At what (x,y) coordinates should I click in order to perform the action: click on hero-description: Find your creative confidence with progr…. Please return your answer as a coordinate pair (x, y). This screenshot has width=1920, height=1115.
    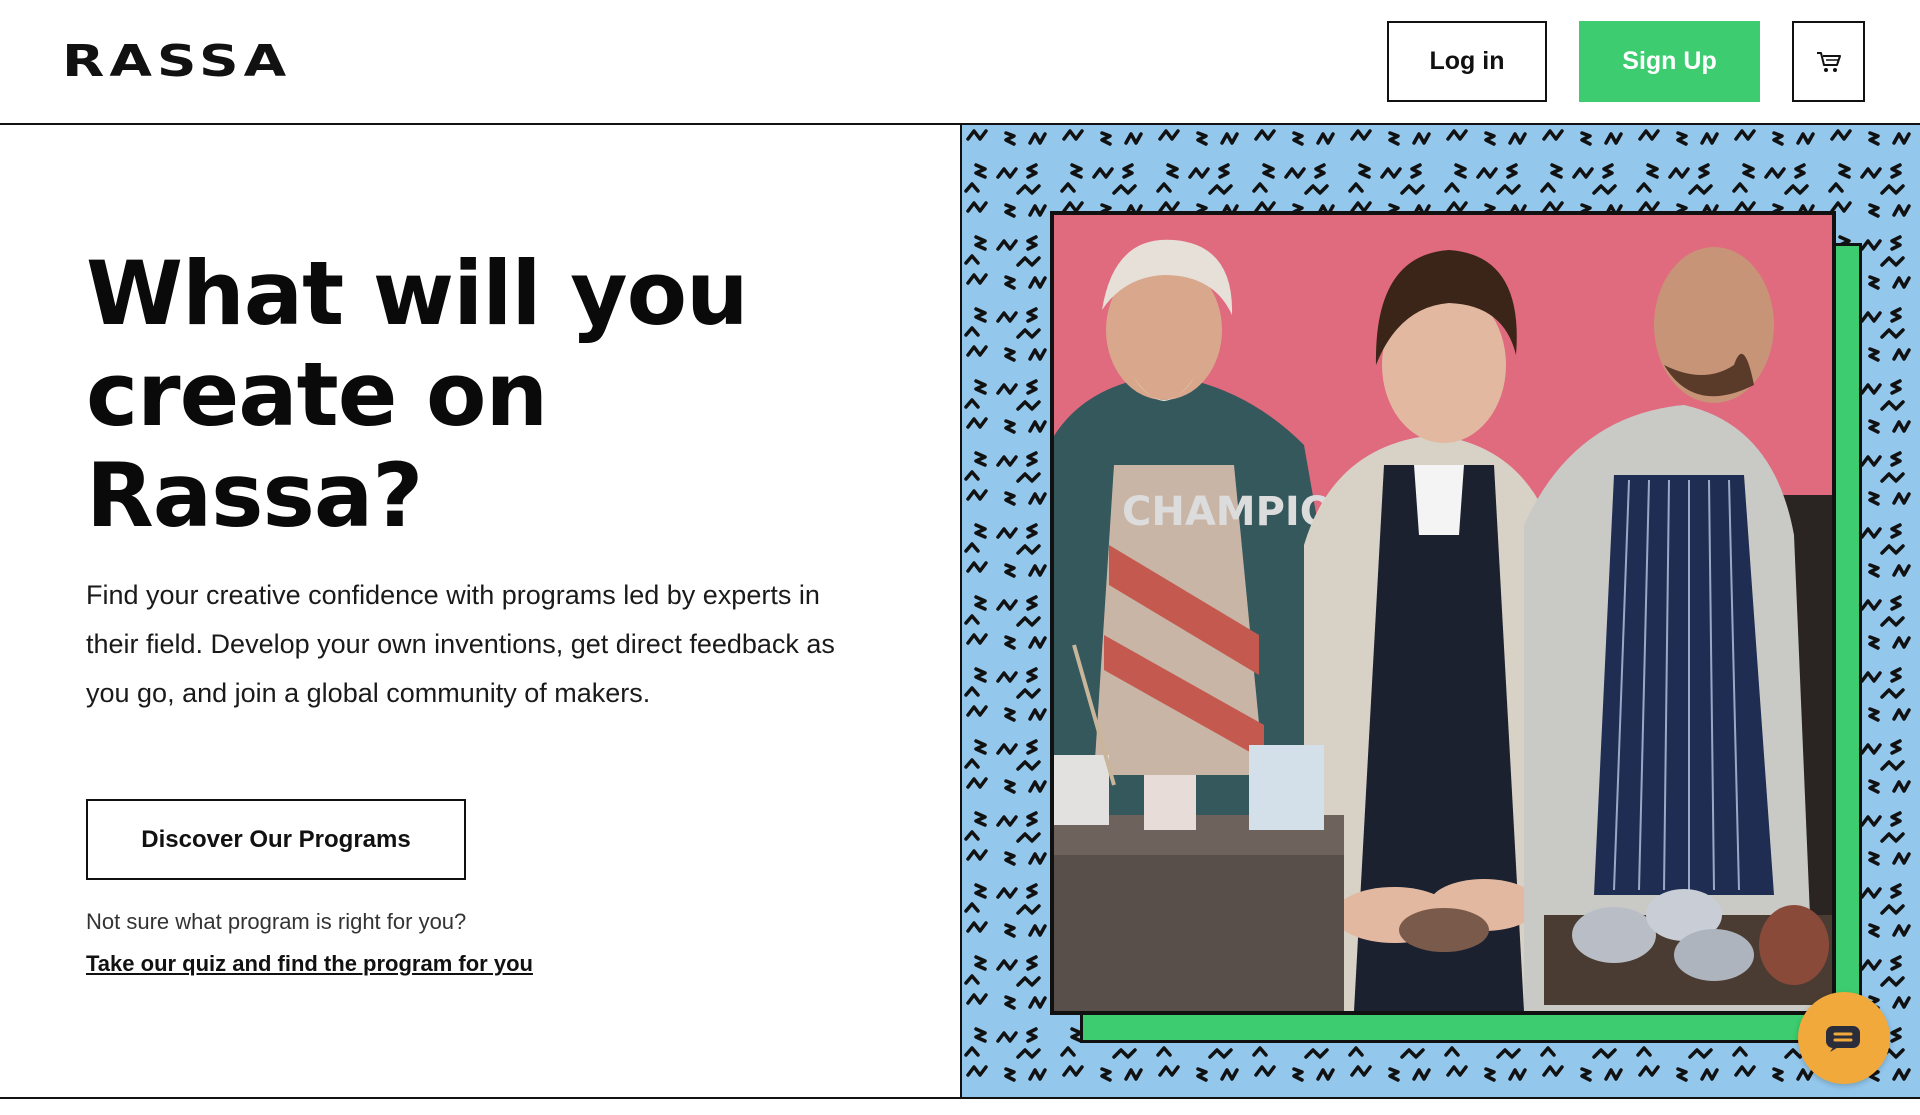
    Looking at the image, I should click on (460, 644).